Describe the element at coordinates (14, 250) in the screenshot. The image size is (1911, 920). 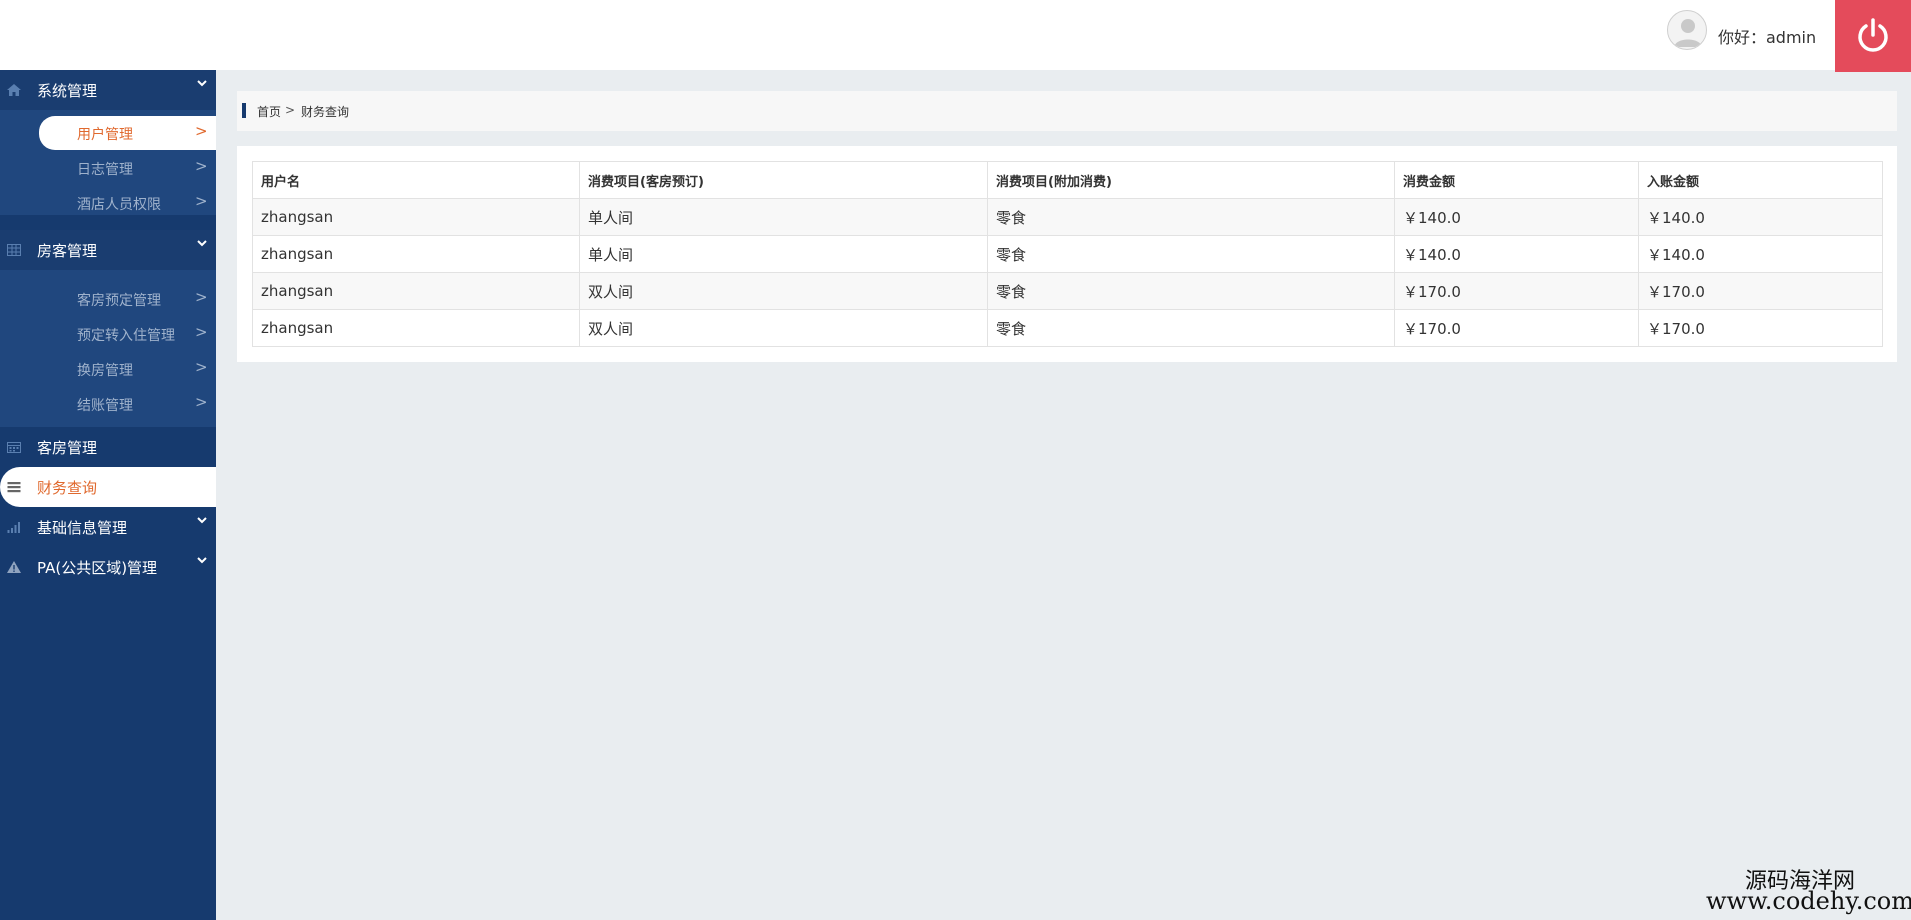
I see `grid-icon` at that location.